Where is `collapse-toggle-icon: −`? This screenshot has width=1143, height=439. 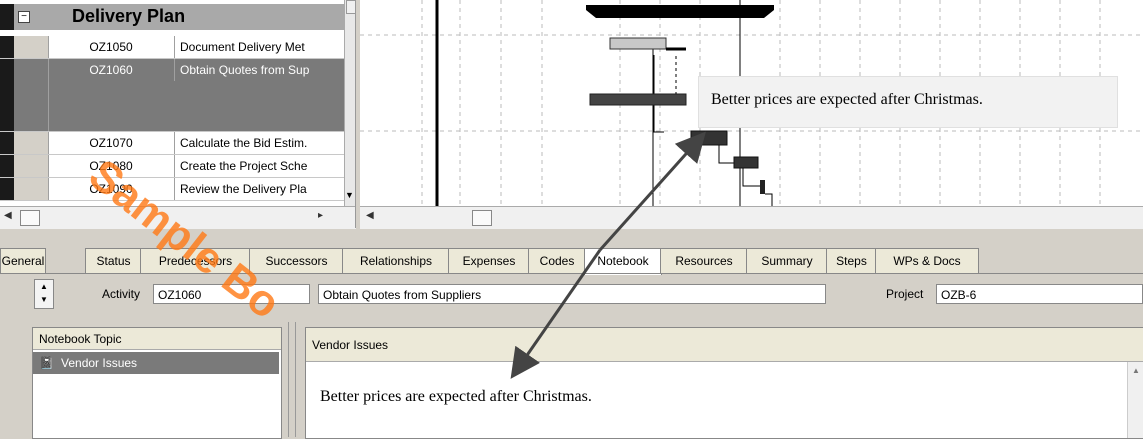 collapse-toggle-icon: − is located at coordinates (24, 17).